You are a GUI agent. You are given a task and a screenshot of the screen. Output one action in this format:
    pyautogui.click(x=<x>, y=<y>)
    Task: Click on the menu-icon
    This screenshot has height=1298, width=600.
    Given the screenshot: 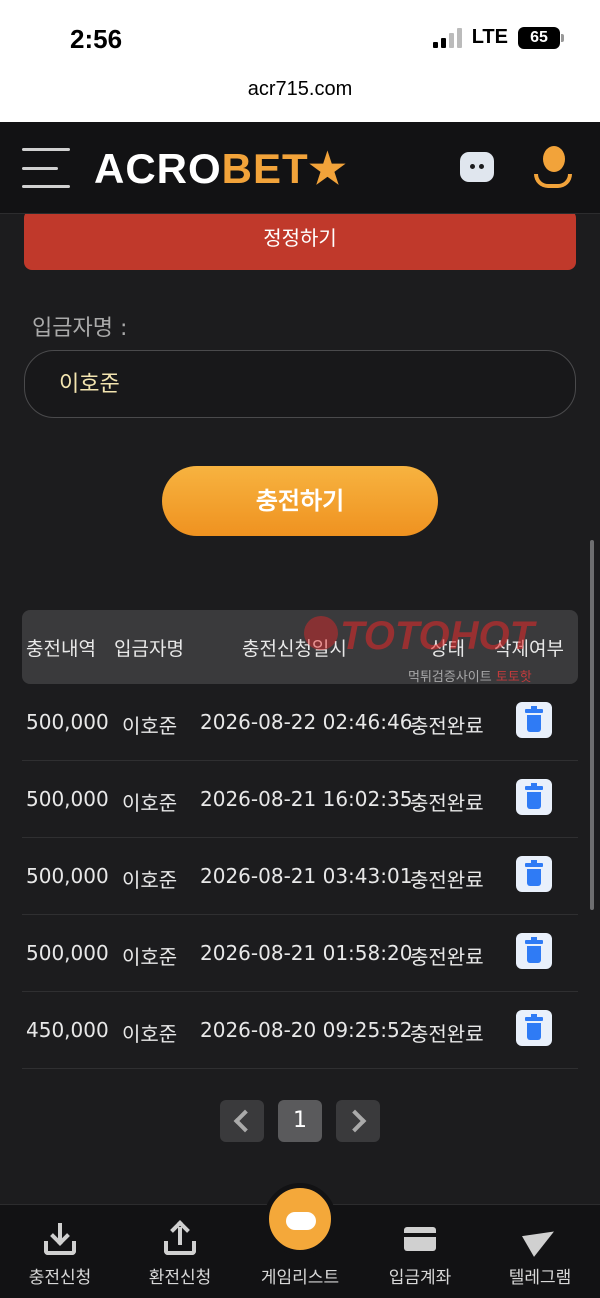 What is the action you would take?
    pyautogui.click(x=46, y=168)
    